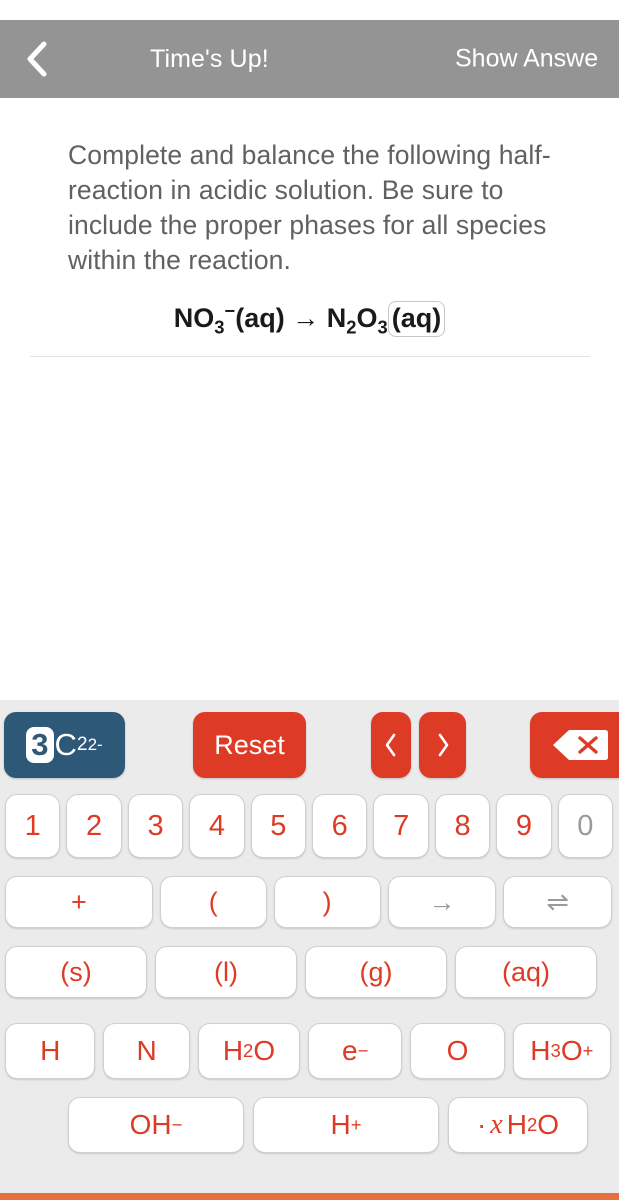 This screenshot has height=1200, width=619. Describe the element at coordinates (327, 902) in the screenshot. I see `key-paren-close: )` at that location.